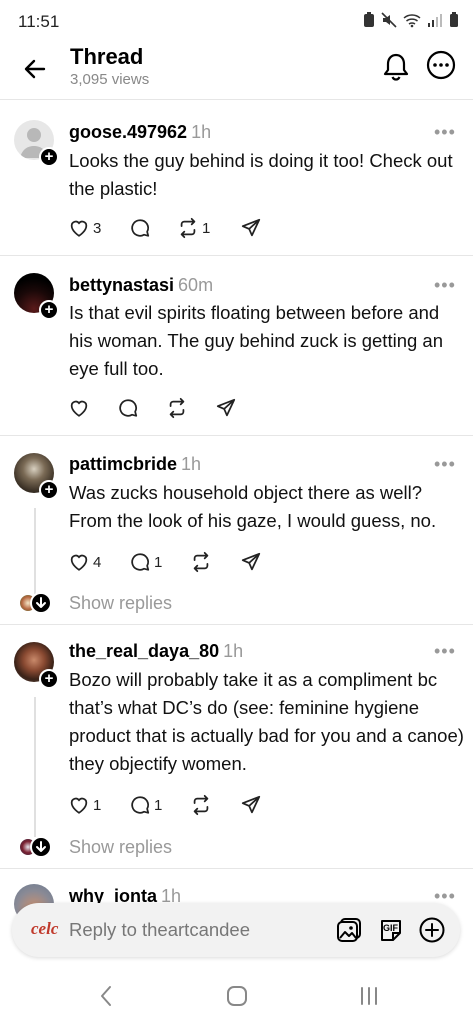 Image resolution: width=473 pixels, height=1024 pixels. Describe the element at coordinates (454, 19) in the screenshot. I see `battery-icon` at that location.